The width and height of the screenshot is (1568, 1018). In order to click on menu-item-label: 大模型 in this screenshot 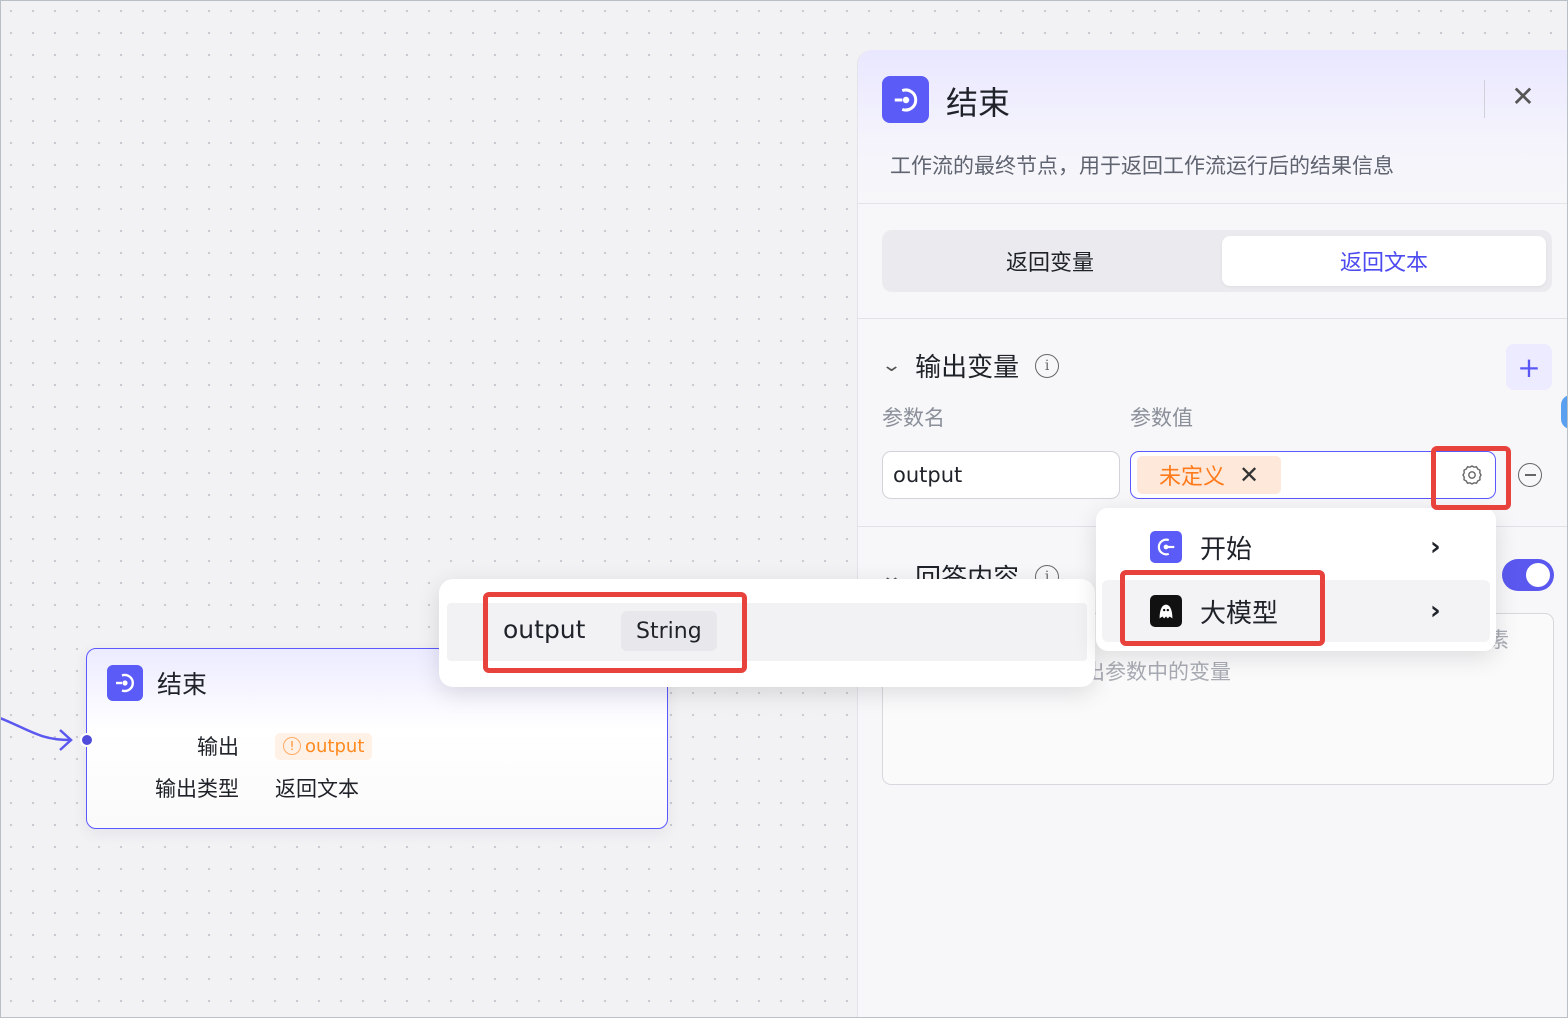, I will do `click(1239, 613)`.